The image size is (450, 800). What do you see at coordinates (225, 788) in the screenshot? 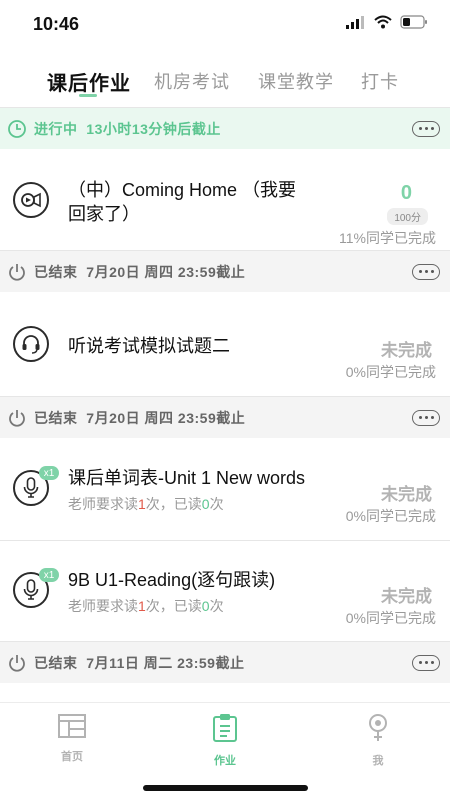
I see `home-indicator` at bounding box center [225, 788].